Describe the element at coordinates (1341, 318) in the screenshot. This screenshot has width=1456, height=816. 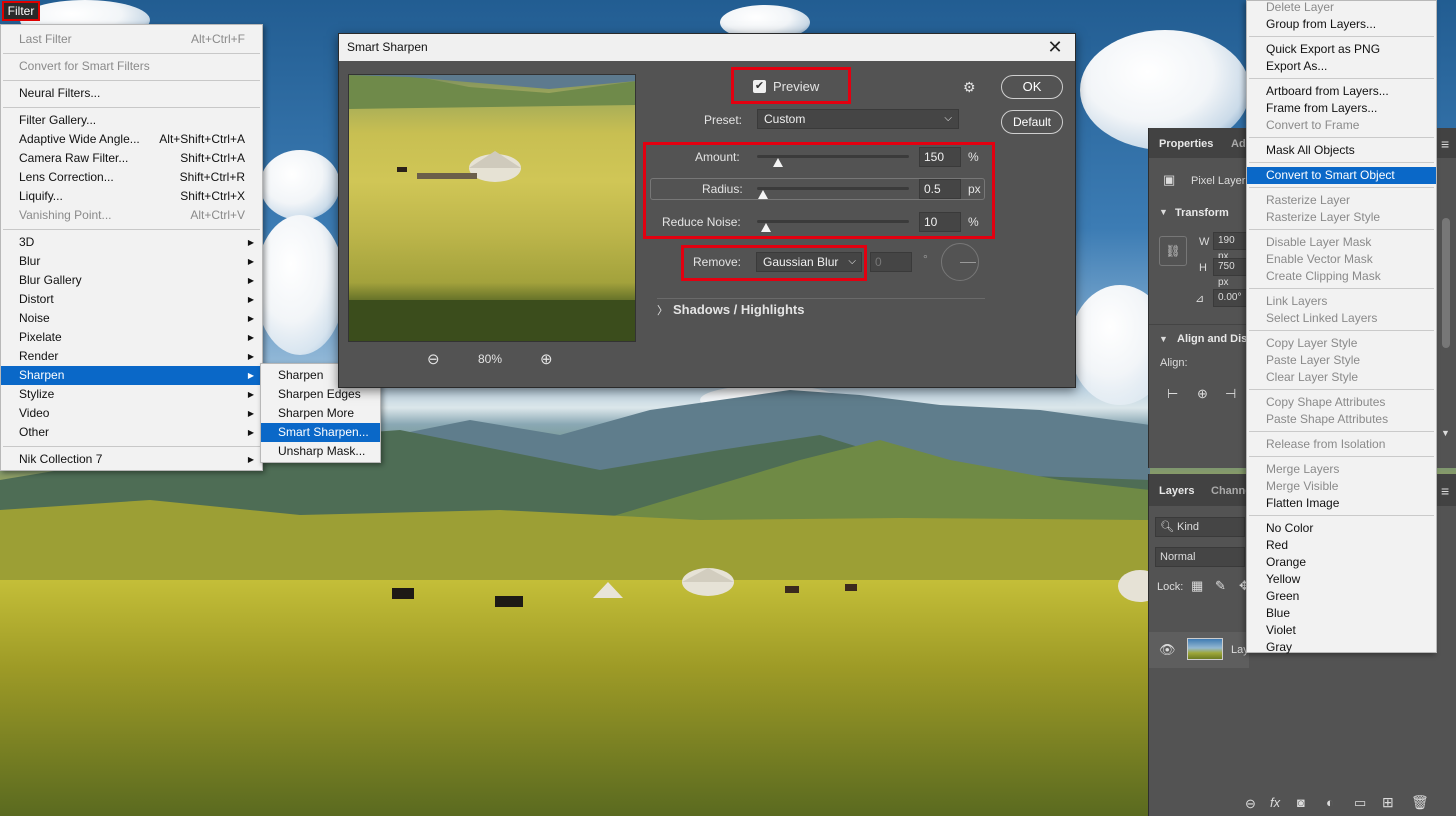
I see `ctx-item-select-linked-layers: Select Linked Layers` at that location.